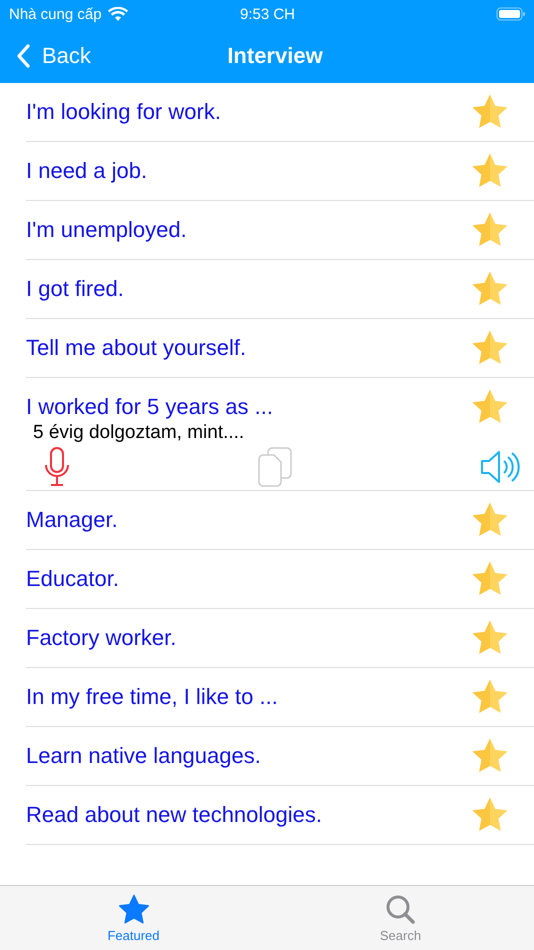 This screenshot has height=950, width=534. Describe the element at coordinates (72, 520) in the screenshot. I see `phrase-text: Manager.` at that location.